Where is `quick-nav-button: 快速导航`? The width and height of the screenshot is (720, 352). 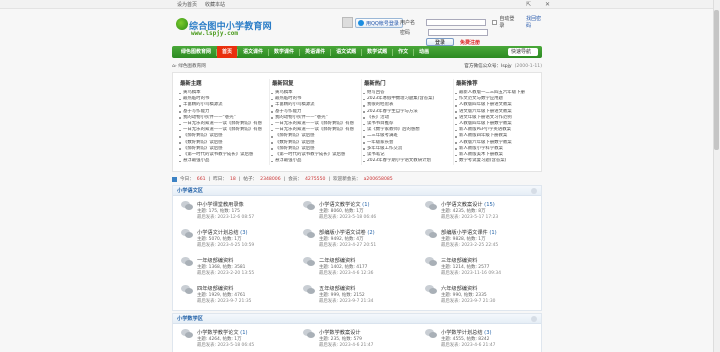 quick-nav-button: 快速导航 is located at coordinates (523, 52).